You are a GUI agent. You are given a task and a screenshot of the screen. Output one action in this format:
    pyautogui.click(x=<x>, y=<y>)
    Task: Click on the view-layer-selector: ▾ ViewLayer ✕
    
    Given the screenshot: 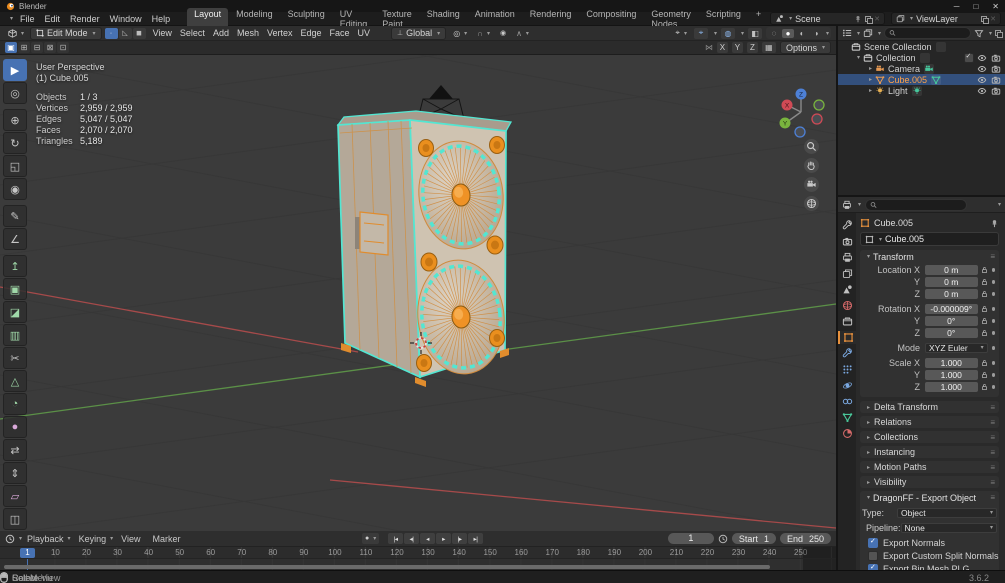 What is the action you would take?
    pyautogui.click(x=946, y=18)
    